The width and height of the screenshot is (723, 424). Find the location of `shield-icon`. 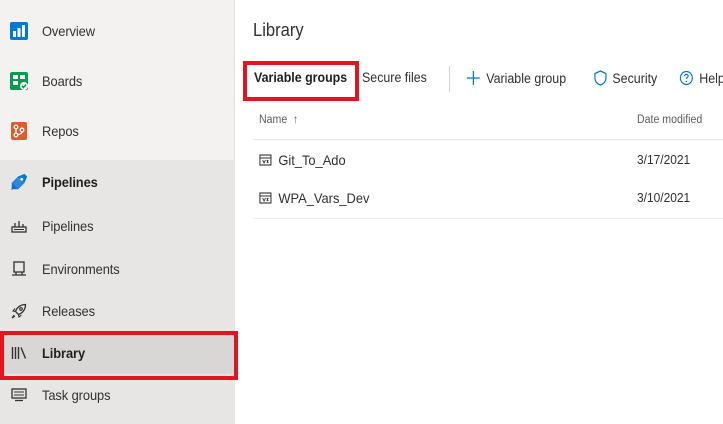

shield-icon is located at coordinates (600, 78).